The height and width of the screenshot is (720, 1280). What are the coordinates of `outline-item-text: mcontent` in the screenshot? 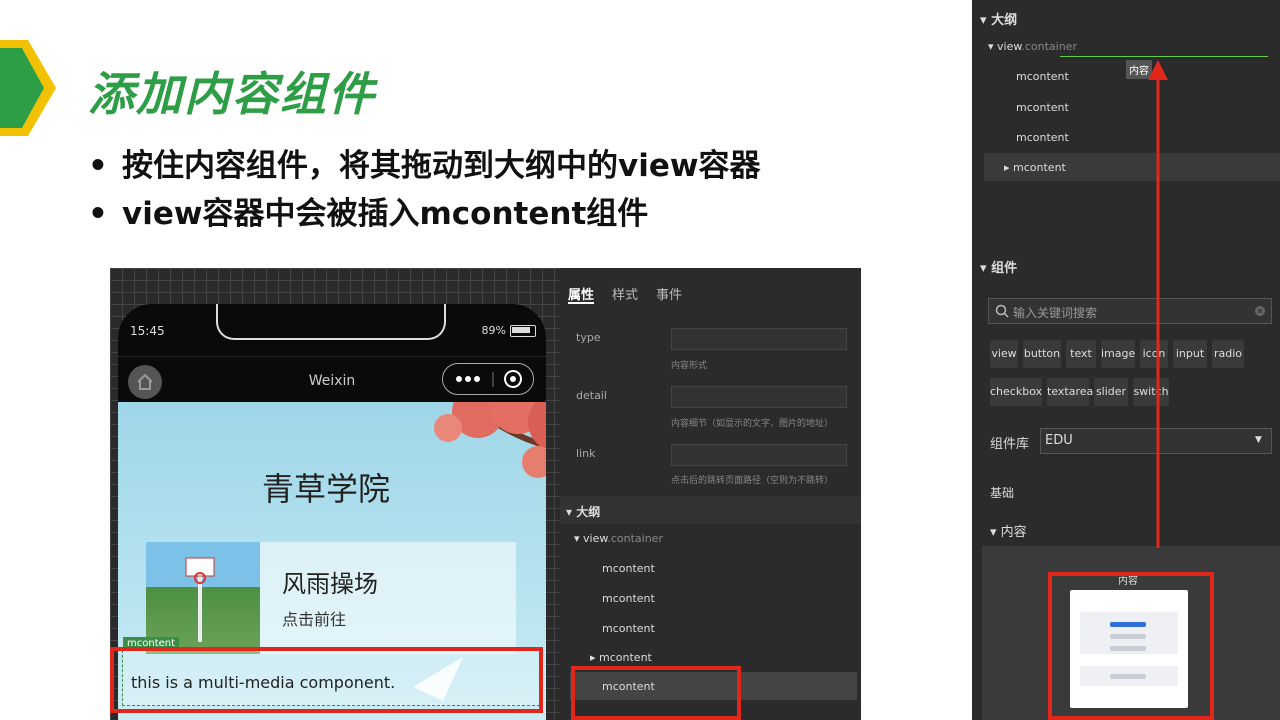 It's located at (1039, 167).